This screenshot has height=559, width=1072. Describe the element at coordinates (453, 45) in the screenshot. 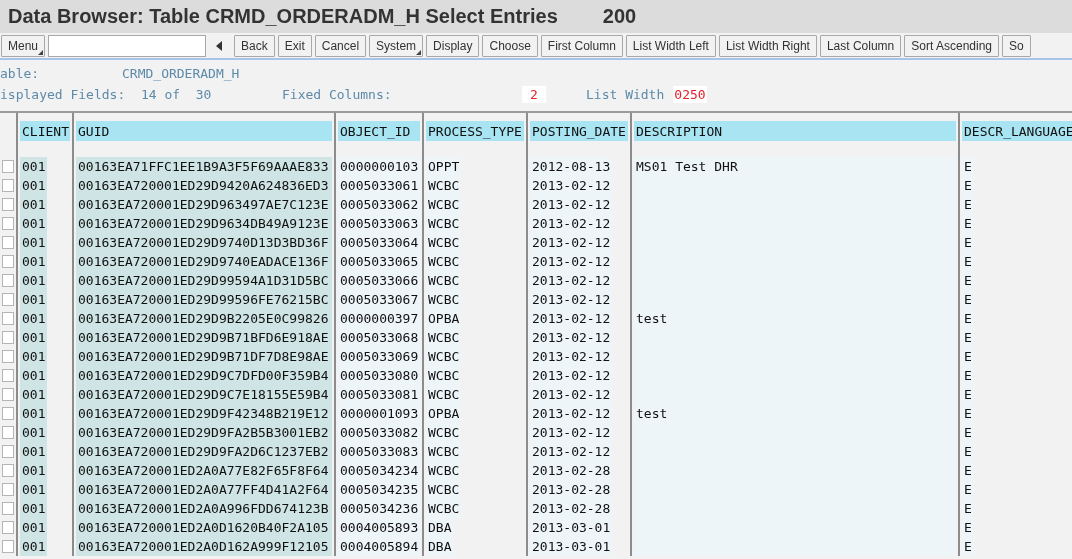

I see `toolbar-button: Display` at that location.